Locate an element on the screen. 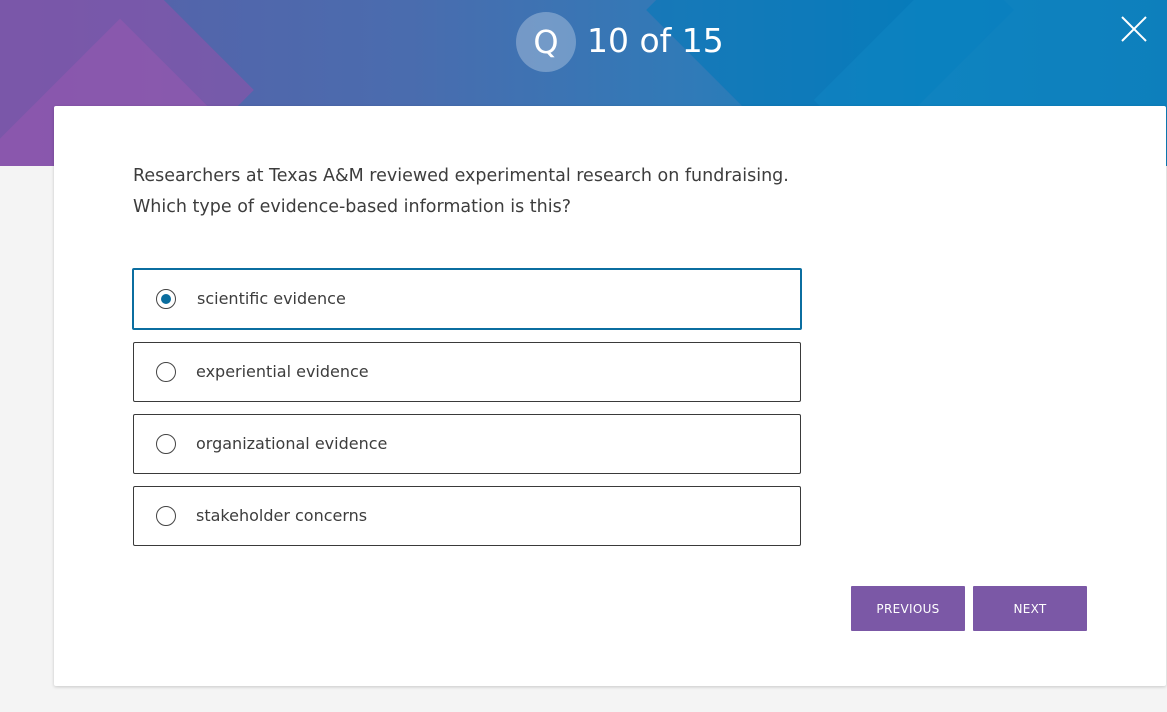 Image resolution: width=1167 pixels, height=712 pixels. answer-option-label: organizational evidence is located at coordinates (292, 443).